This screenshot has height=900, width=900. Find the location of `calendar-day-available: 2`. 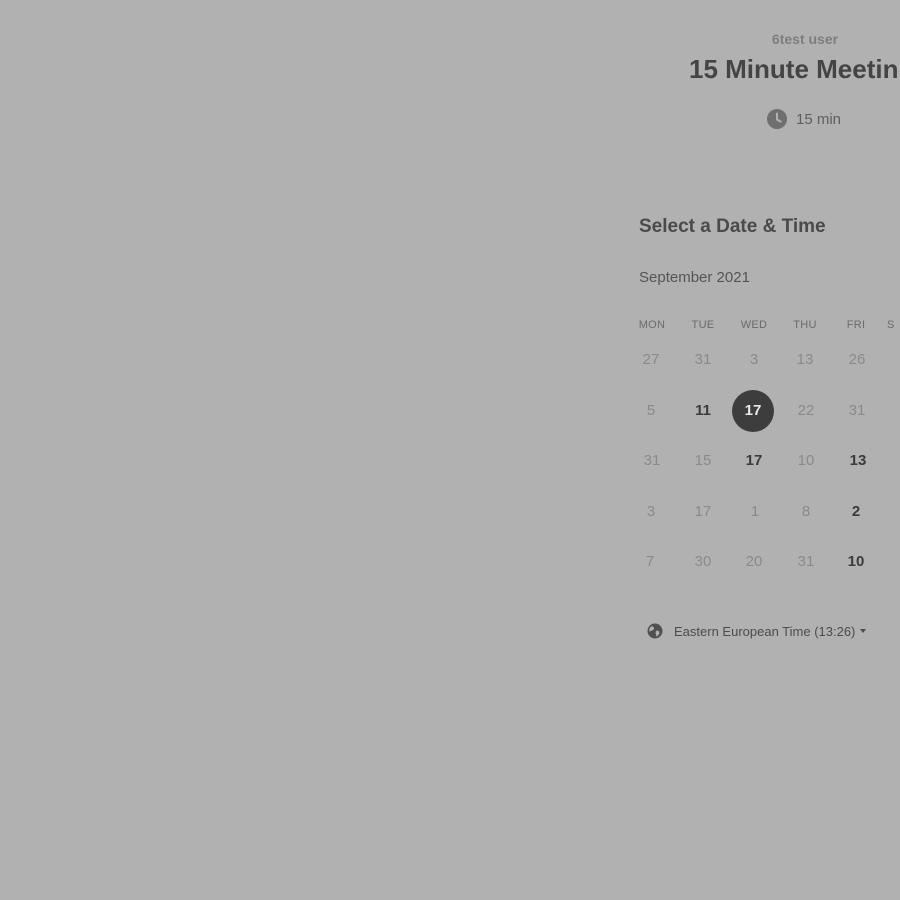

calendar-day-available: 2 is located at coordinates (856, 512).